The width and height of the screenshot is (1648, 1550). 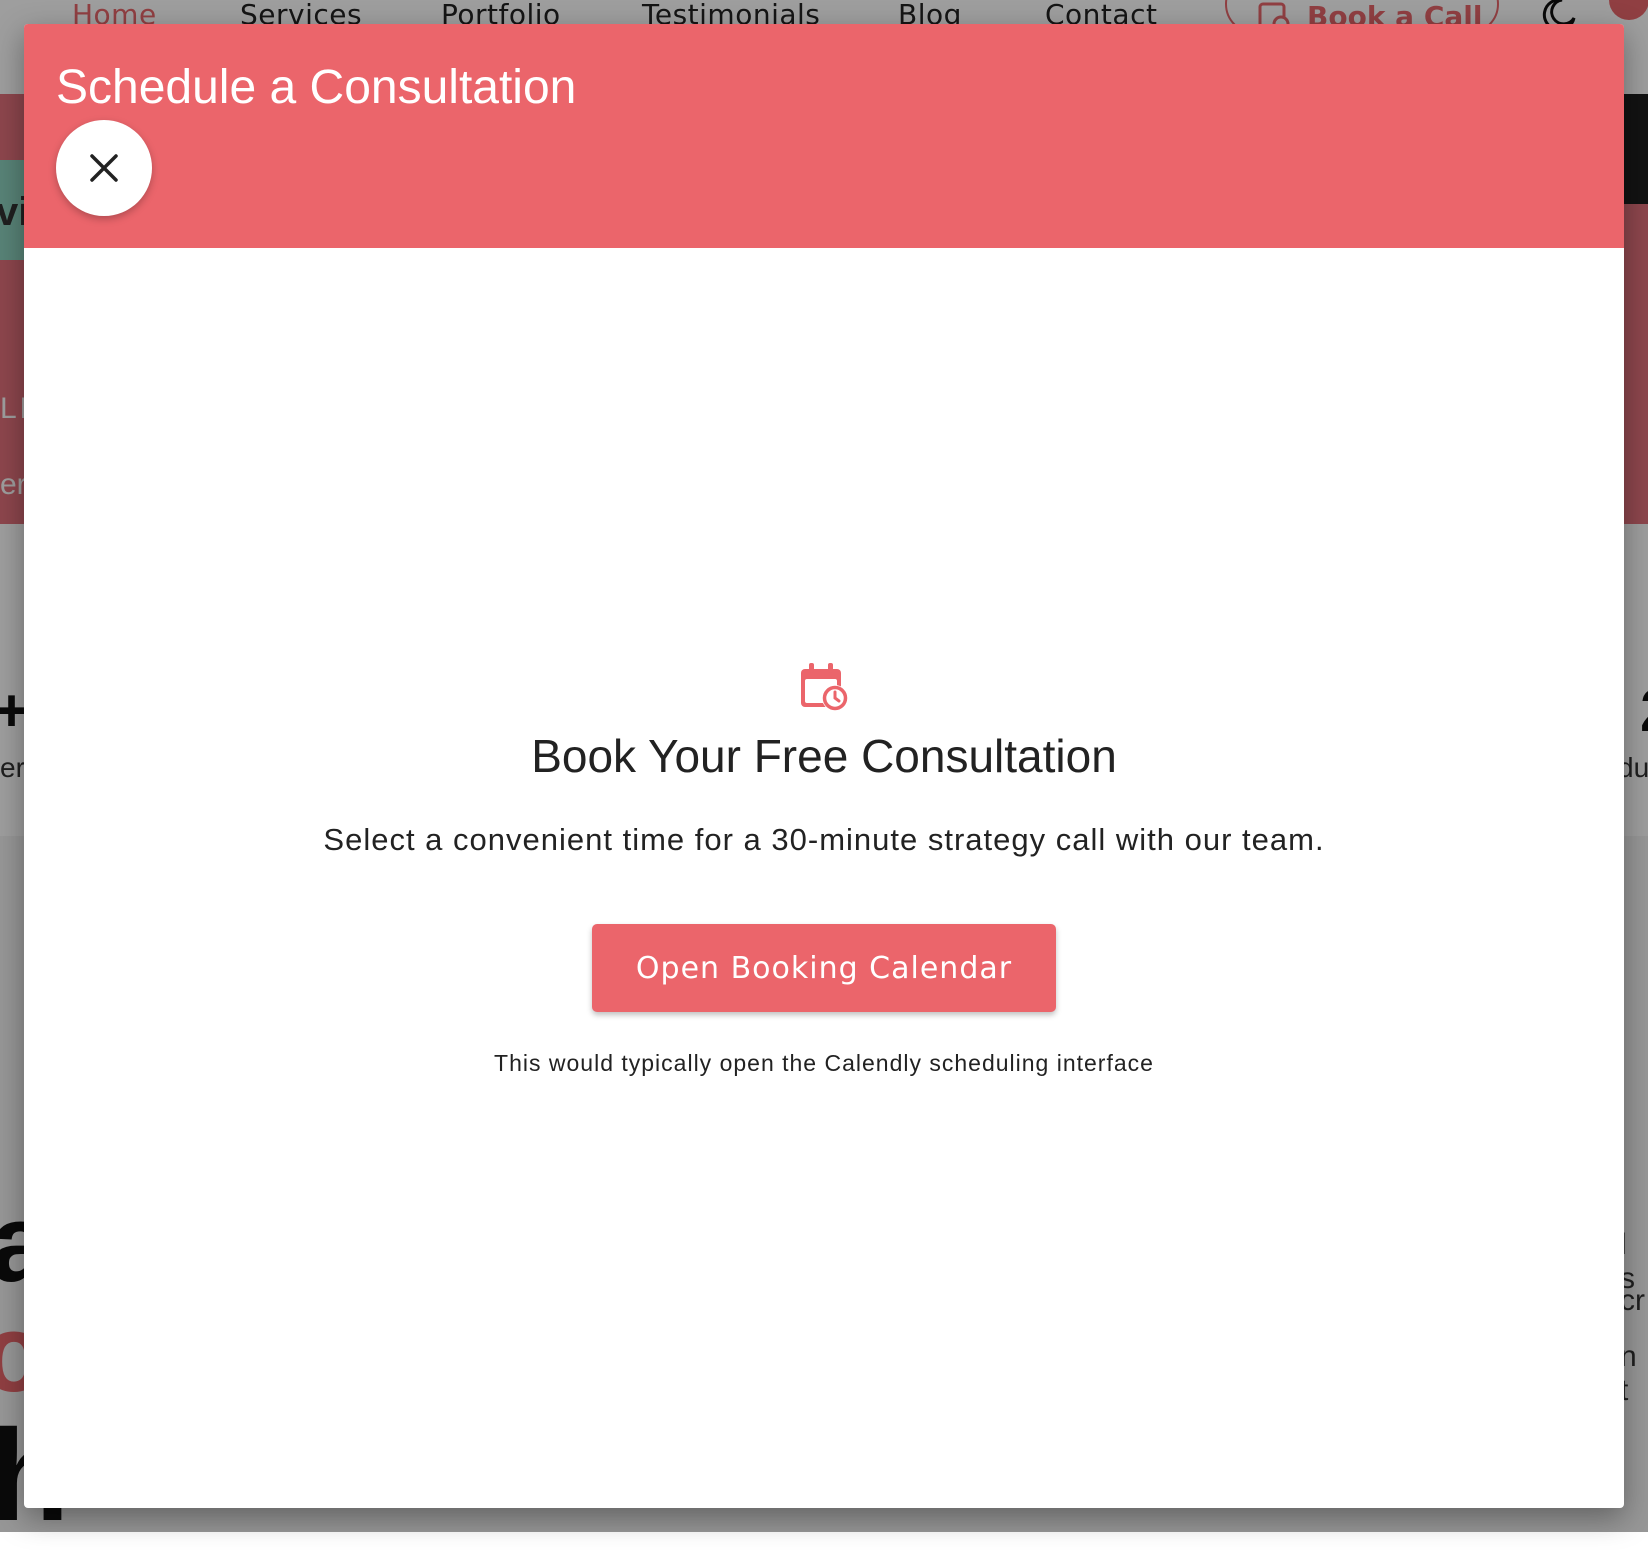 What do you see at coordinates (825, 689) in the screenshot?
I see `calendar-clock-icon` at bounding box center [825, 689].